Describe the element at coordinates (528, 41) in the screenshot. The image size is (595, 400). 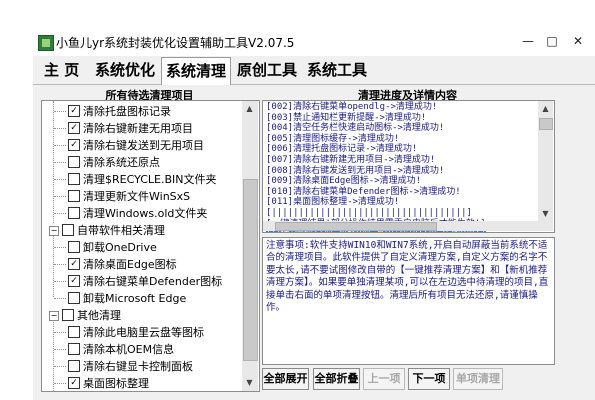
I see `minimize-button: —` at that location.